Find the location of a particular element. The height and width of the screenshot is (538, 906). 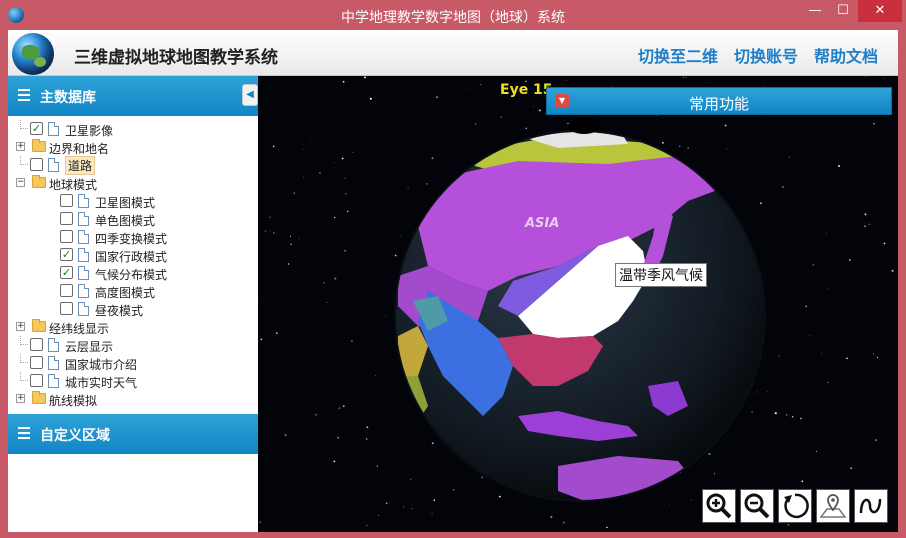

title-bar: 中学地理教学数字地图（地球）系统 — ☐ ✕ is located at coordinates (453, 15).